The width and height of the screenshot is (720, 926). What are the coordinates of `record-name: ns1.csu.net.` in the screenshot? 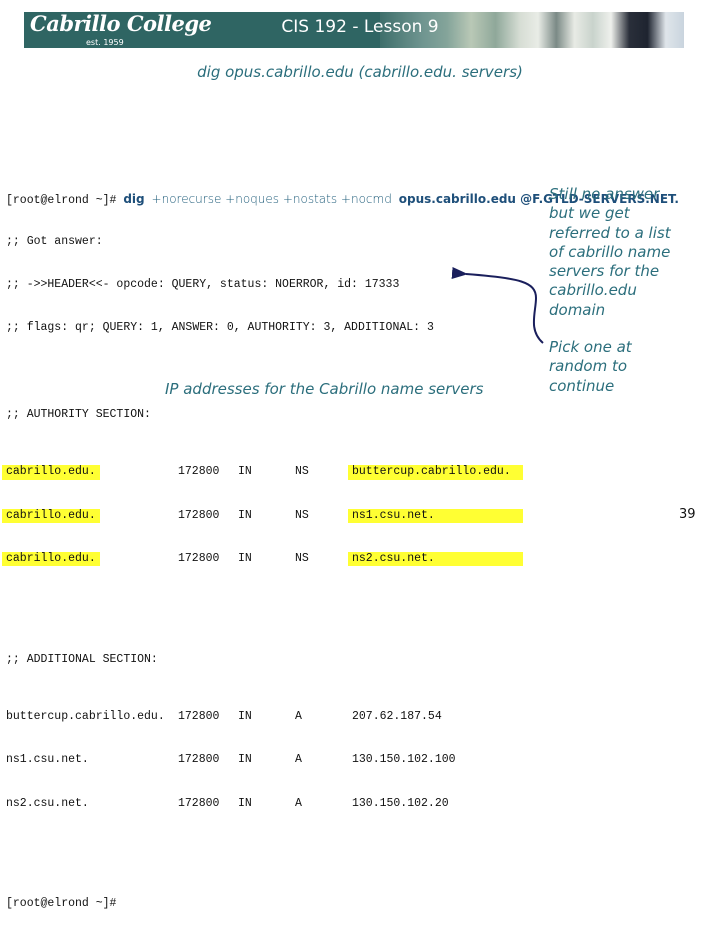 It's located at (47, 760).